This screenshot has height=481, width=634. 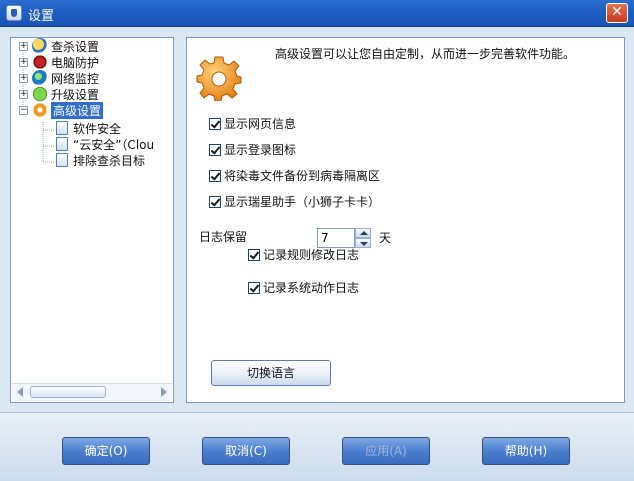 I want to click on tree-item-update-settings: + 升级设置, so click(x=59, y=94).